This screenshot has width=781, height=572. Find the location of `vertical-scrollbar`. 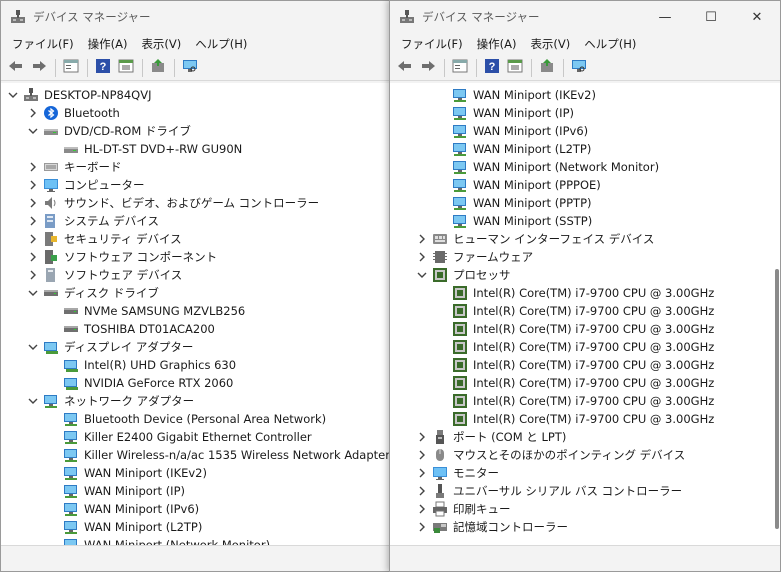

vertical-scrollbar is located at coordinates (777, 399).